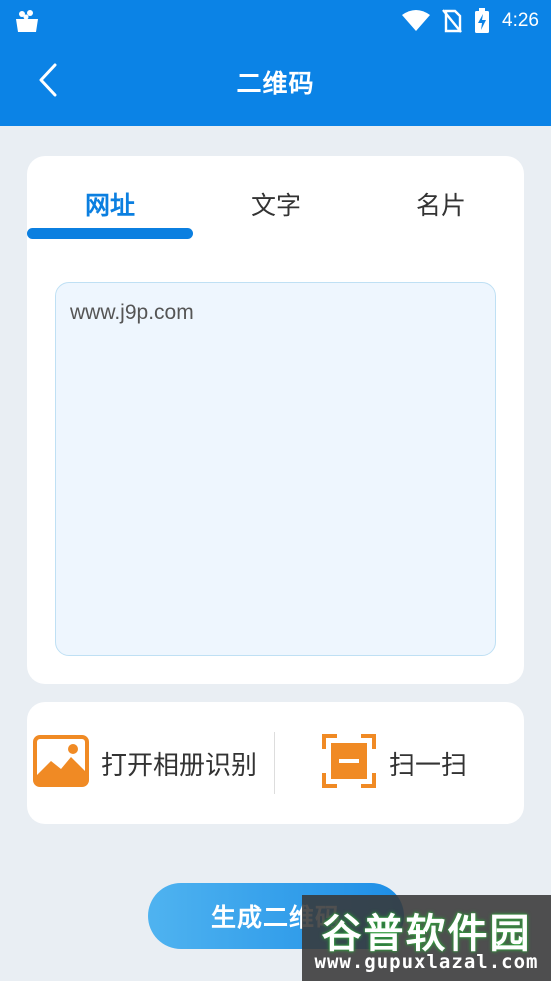  Describe the element at coordinates (482, 21) in the screenshot. I see `battery-charging-icon` at that location.